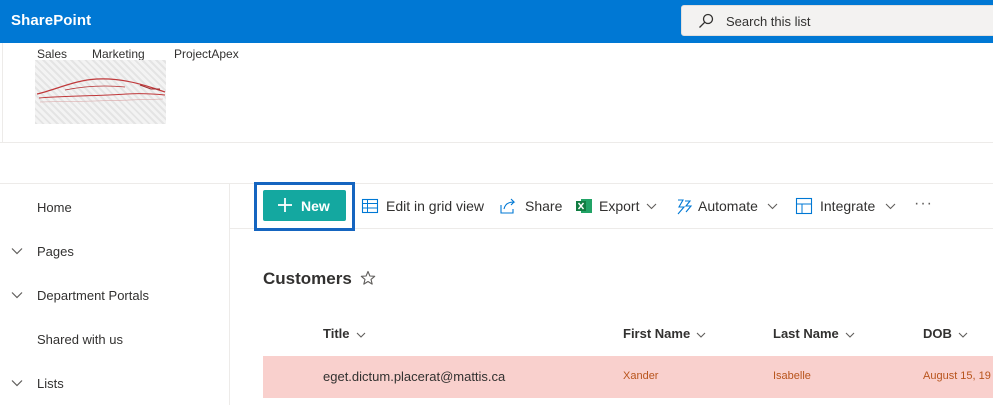 The width and height of the screenshot is (993, 405). What do you see at coordinates (619, 206) in the screenshot?
I see `export-label: Export` at bounding box center [619, 206].